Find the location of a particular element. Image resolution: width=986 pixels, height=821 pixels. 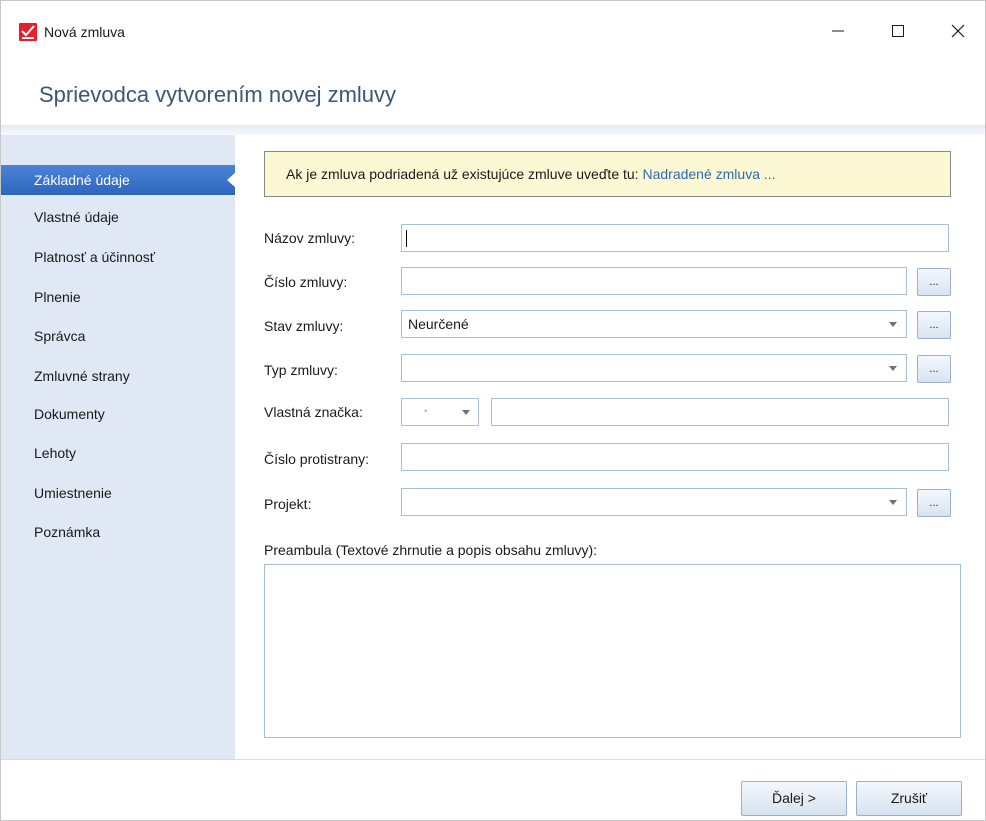

next-button: Ďalej > is located at coordinates (794, 798).